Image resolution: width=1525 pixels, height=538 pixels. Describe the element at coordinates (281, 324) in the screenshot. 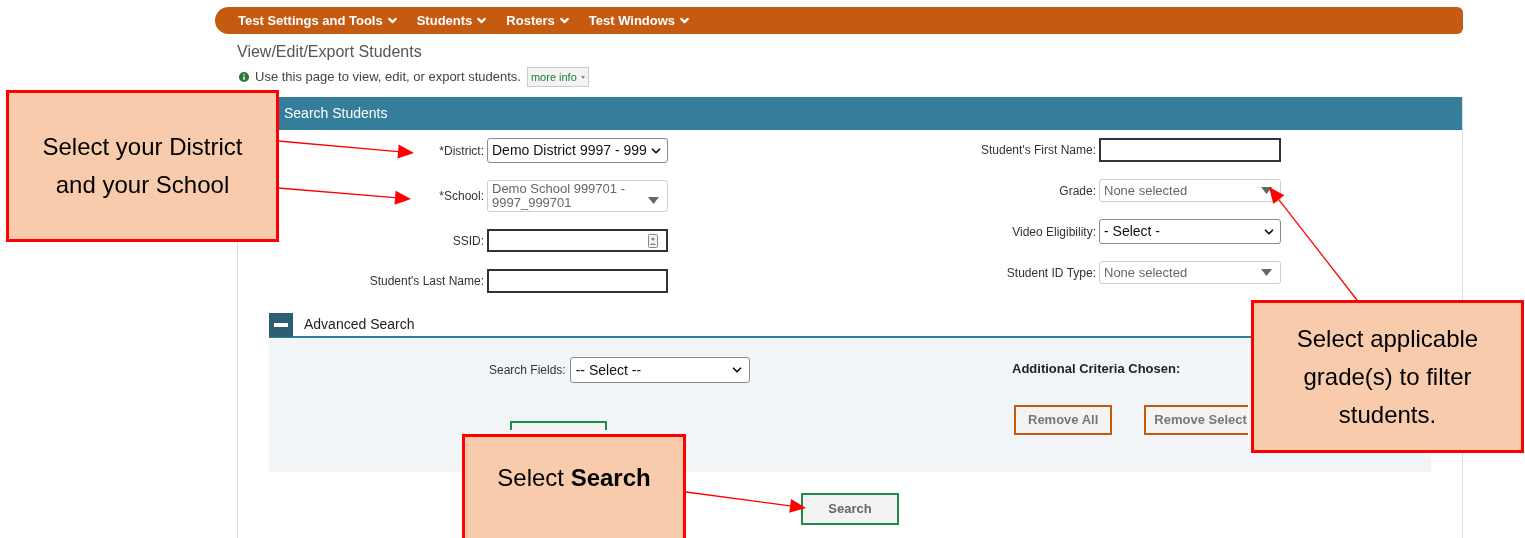

I see `collapse-button` at that location.